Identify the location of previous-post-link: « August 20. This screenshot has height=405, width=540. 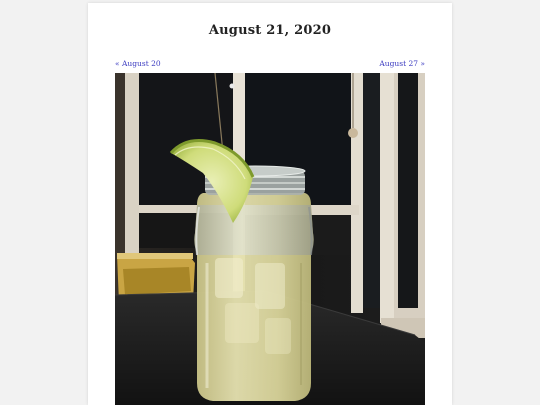
(138, 63).